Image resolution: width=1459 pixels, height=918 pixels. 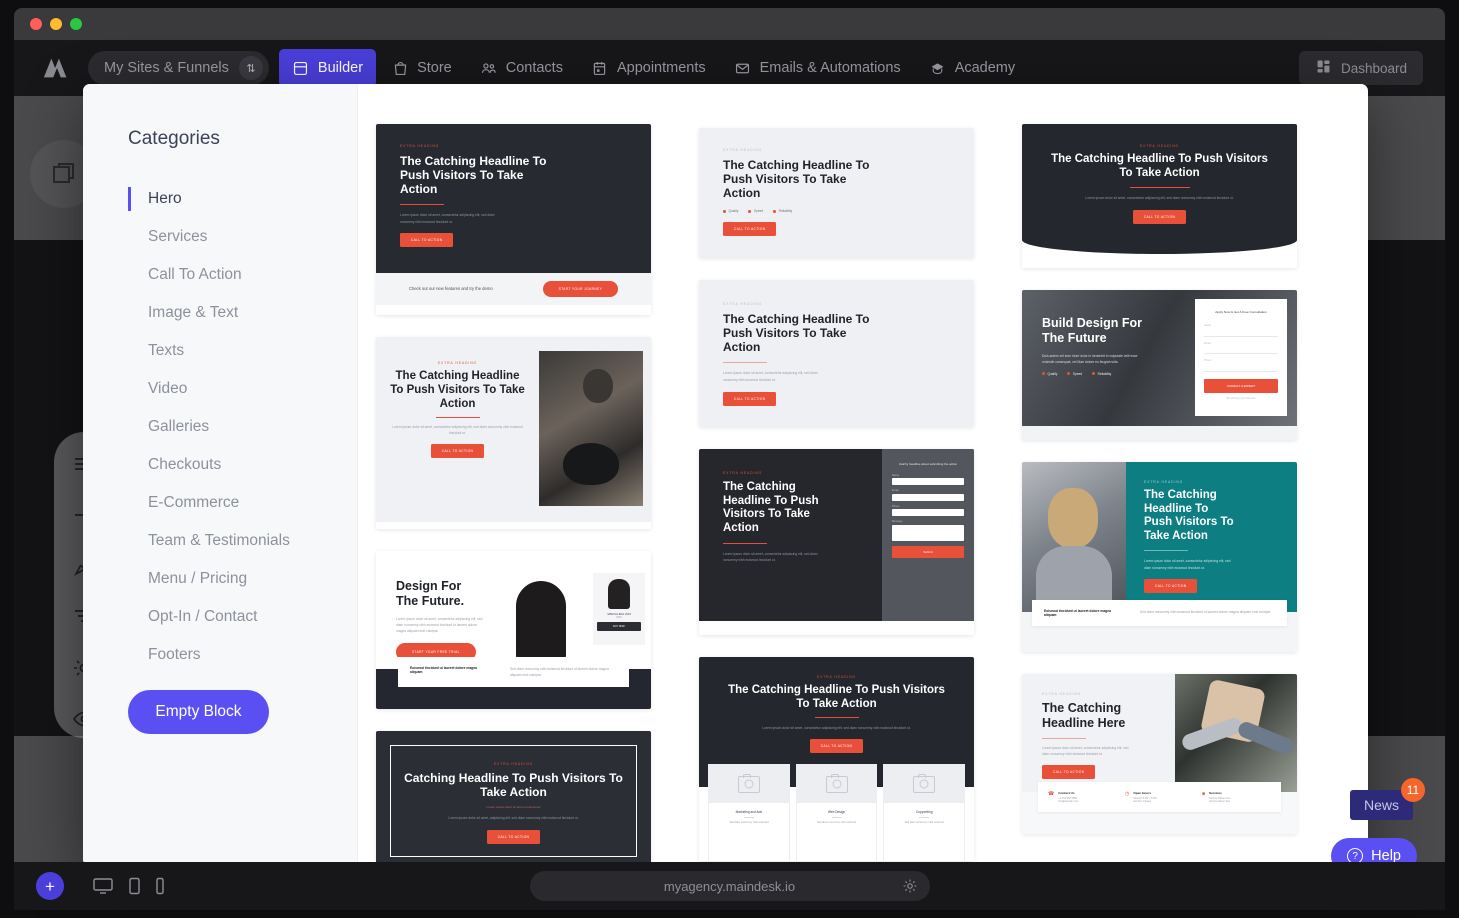 What do you see at coordinates (1241, 398) in the screenshot?
I see `t6-form-note: We will keep your data safe` at bounding box center [1241, 398].